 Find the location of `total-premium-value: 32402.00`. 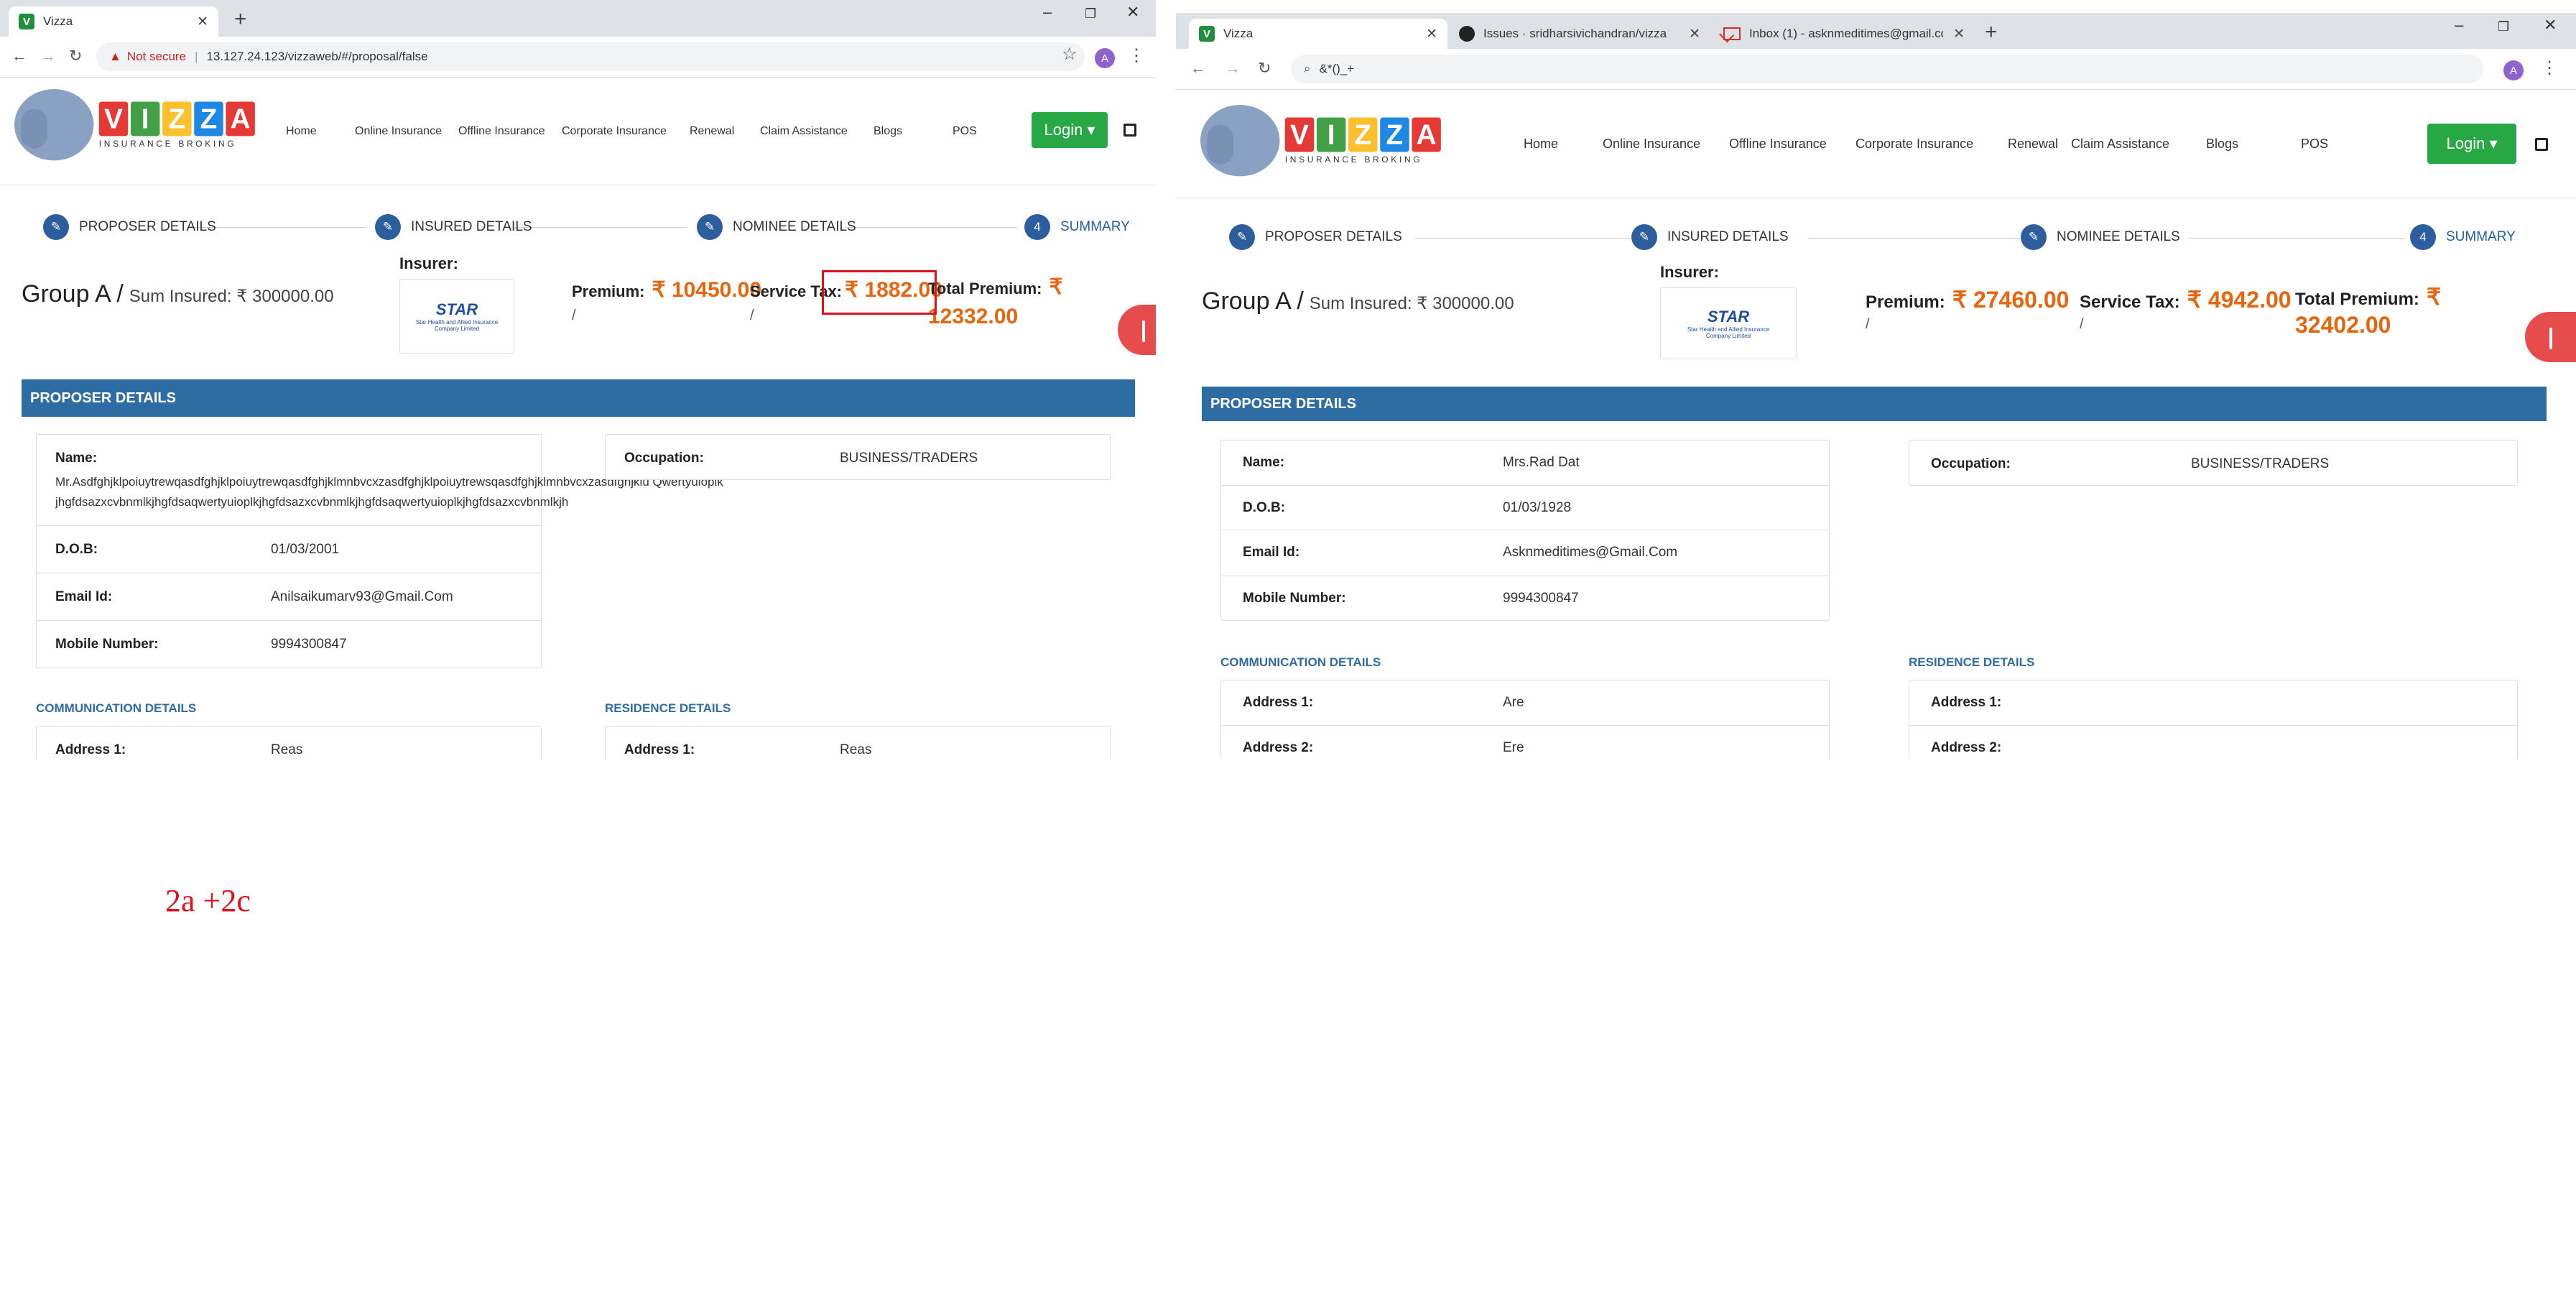

total-premium-value: 32402.00 is located at coordinates (2343, 325).